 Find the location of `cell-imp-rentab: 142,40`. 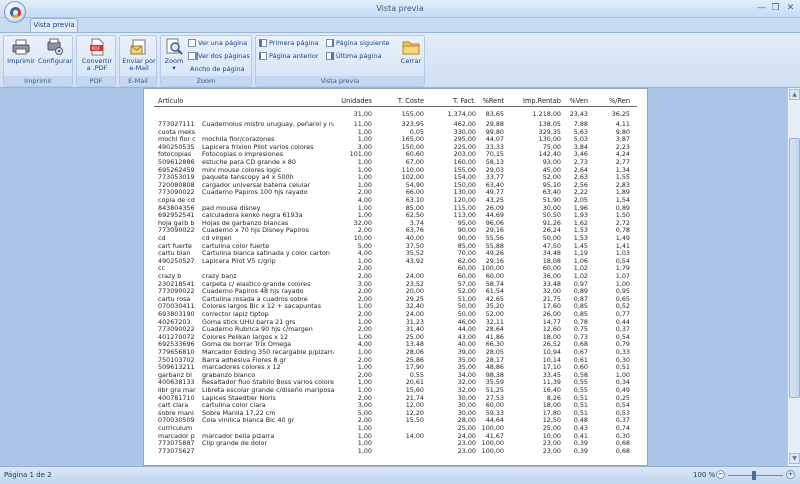

cell-imp-rentab: 142,40 is located at coordinates (549, 155).